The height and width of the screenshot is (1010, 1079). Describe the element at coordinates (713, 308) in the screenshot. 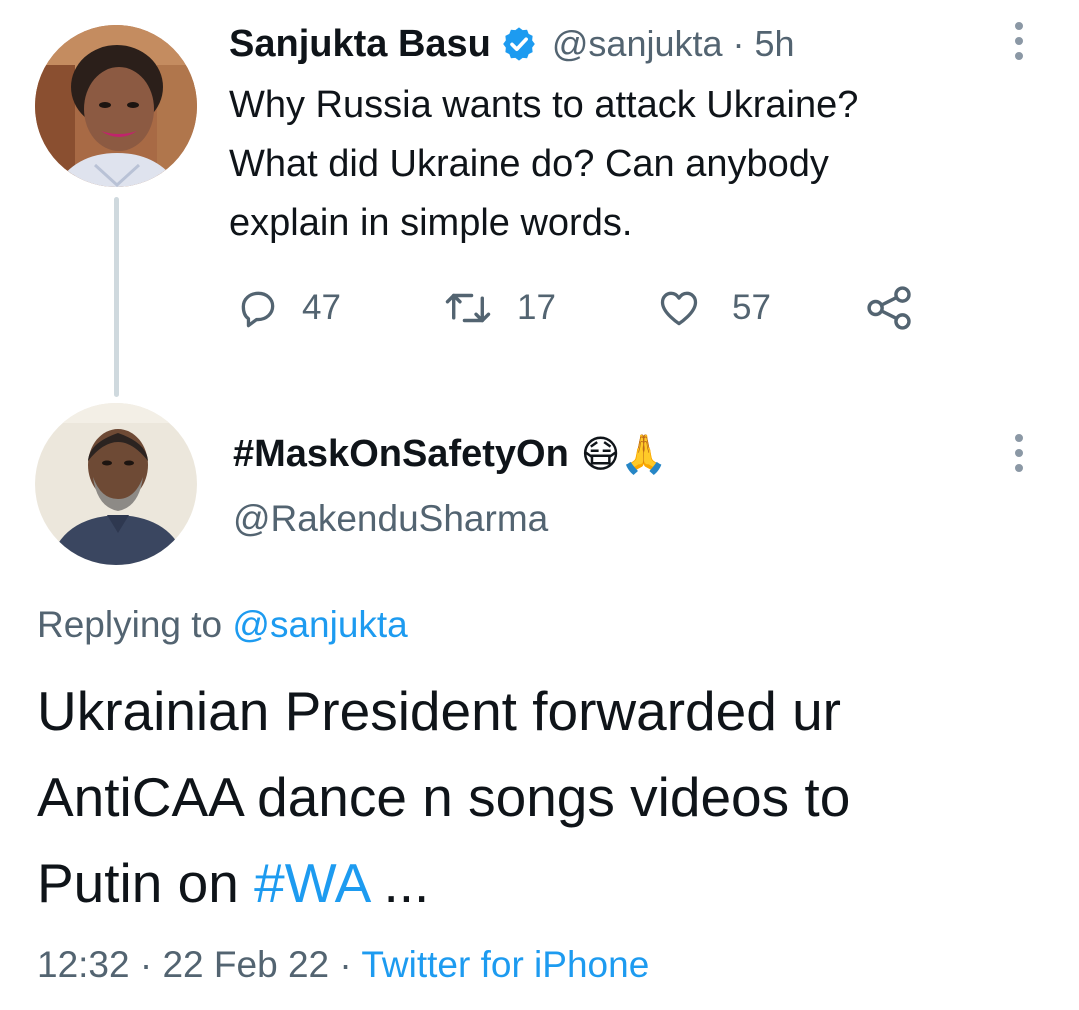

I see `like-button: 57` at that location.